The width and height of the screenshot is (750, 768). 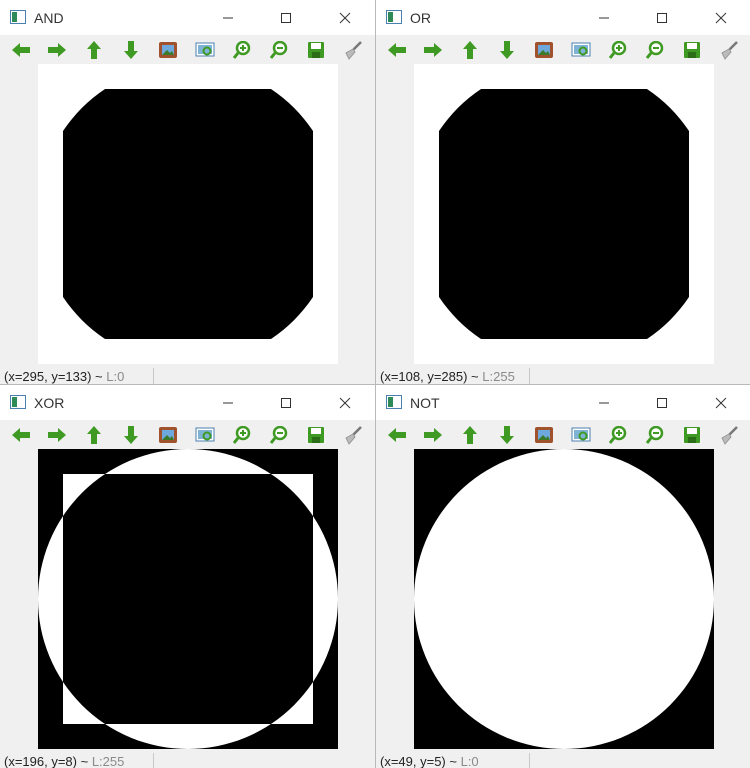 I want to click on window-title: XOR, so click(x=49, y=403).